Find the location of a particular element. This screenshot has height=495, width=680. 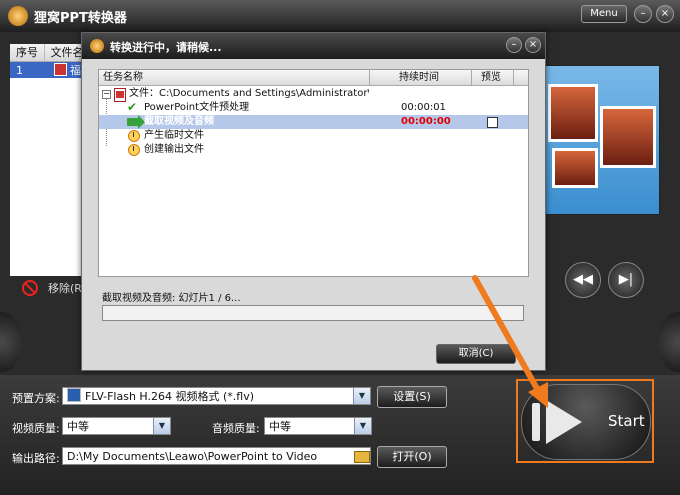

preview-area is located at coordinates (601, 140).